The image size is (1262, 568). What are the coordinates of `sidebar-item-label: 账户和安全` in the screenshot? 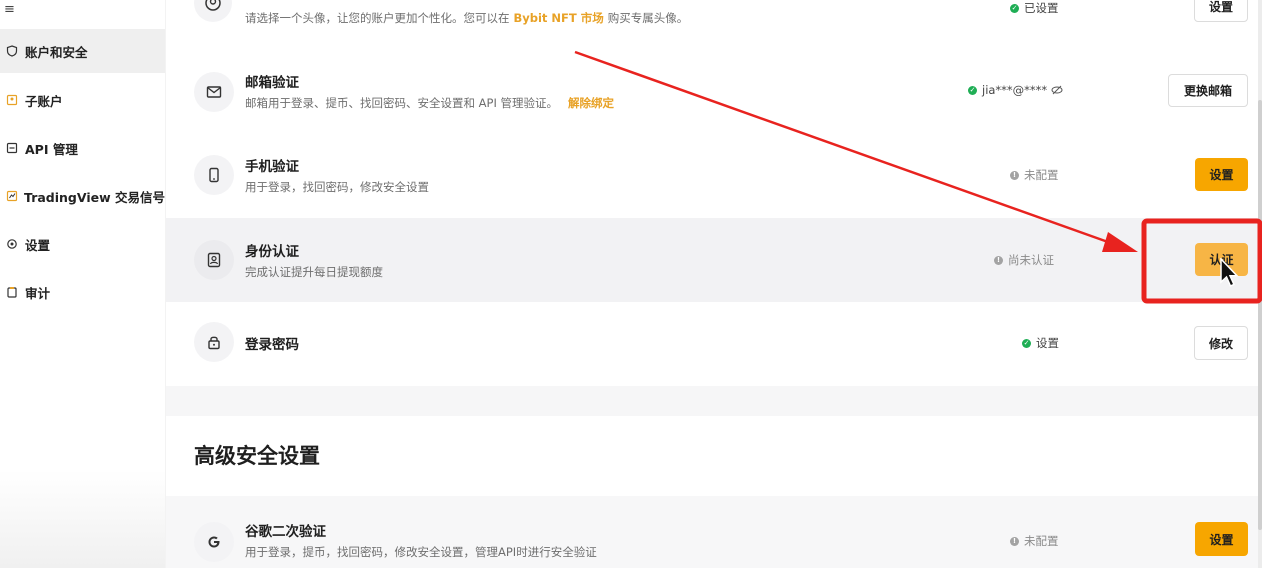 It's located at (56, 52).